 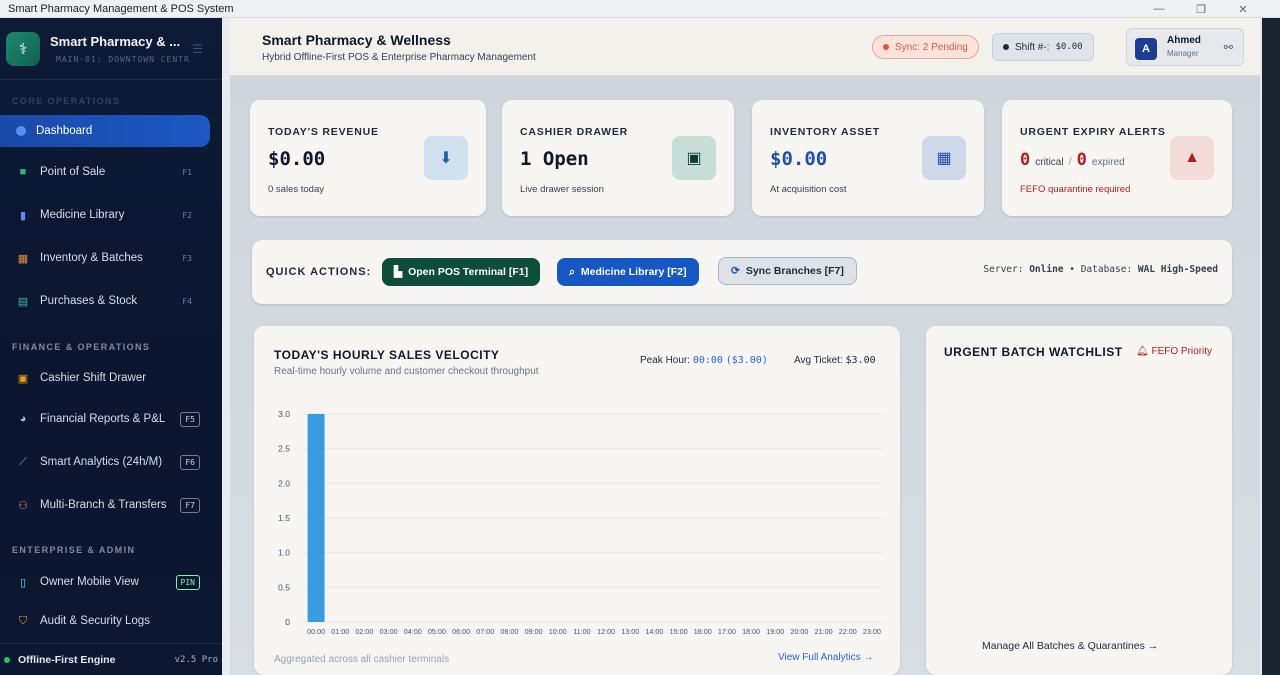 I want to click on fefo-priority: 🔔︎ FEFO Priority, so click(x=1174, y=351).